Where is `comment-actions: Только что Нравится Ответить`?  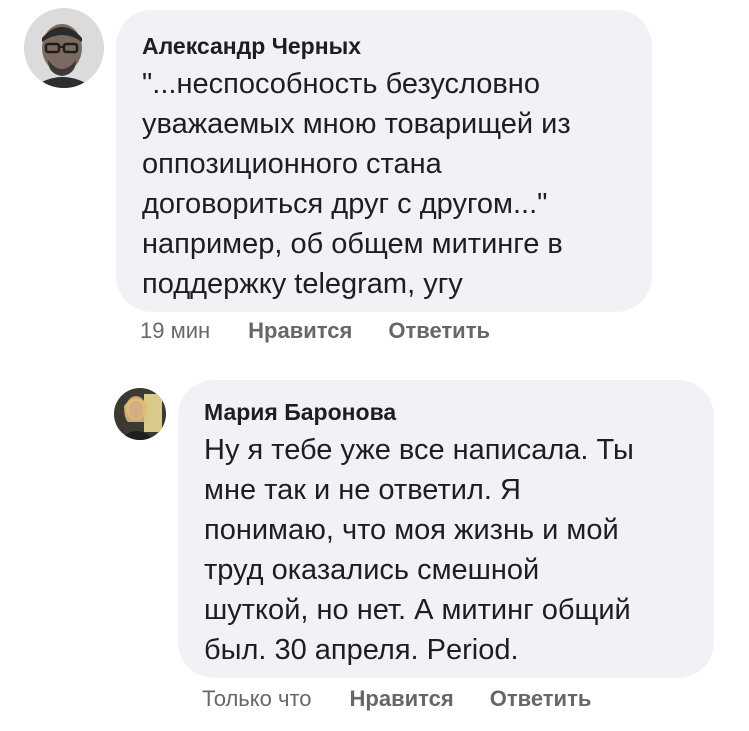 comment-actions: Только что Нравится Ответить is located at coordinates (396, 699).